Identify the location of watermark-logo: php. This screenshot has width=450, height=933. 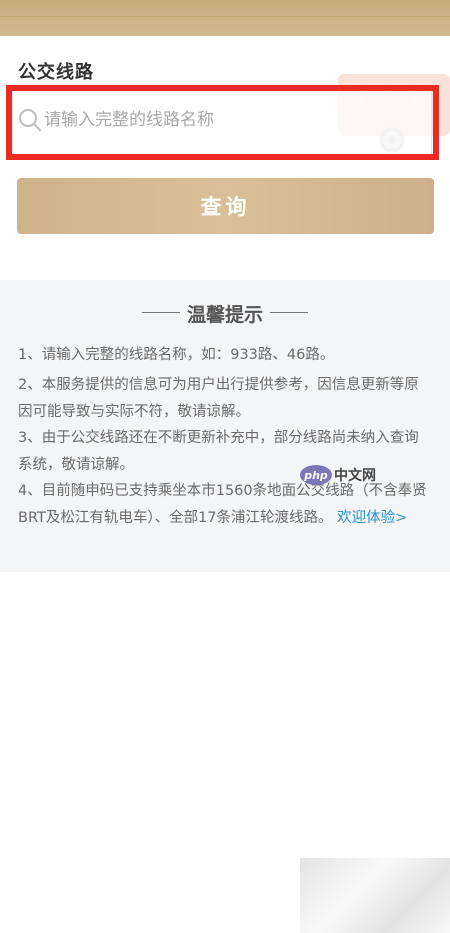
(316, 475).